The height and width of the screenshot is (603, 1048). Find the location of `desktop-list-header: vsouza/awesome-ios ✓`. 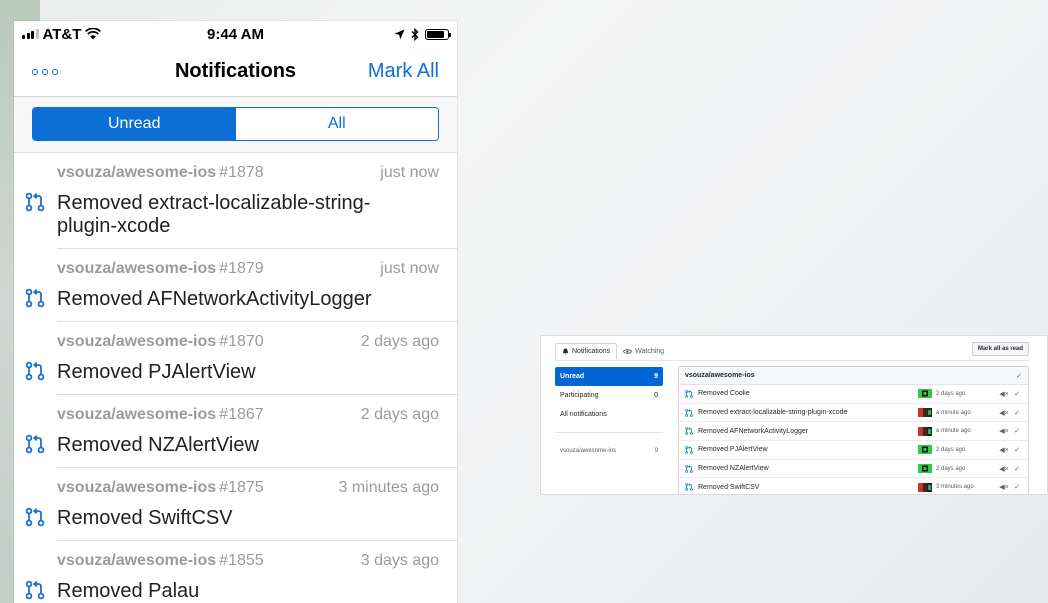

desktop-list-header: vsouza/awesome-ios ✓ is located at coordinates (853, 376).